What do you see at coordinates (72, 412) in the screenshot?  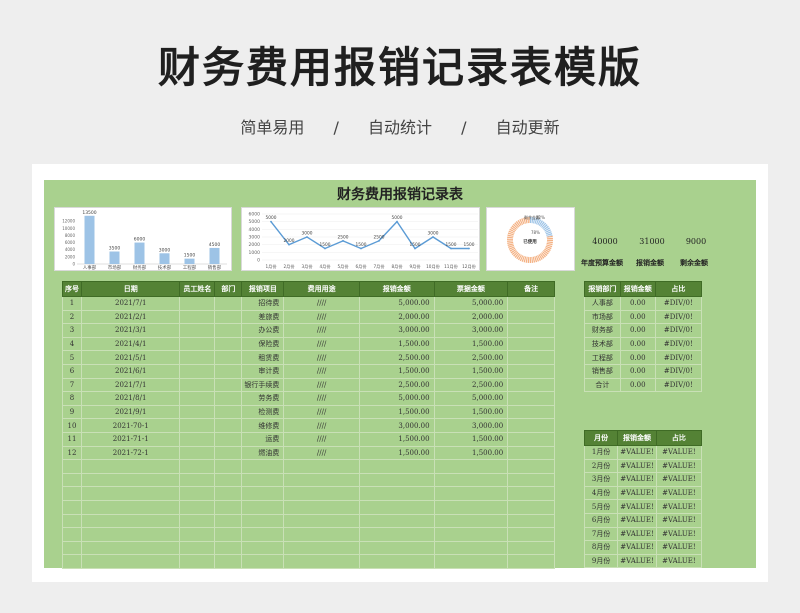 I see `table-cell: 9` at bounding box center [72, 412].